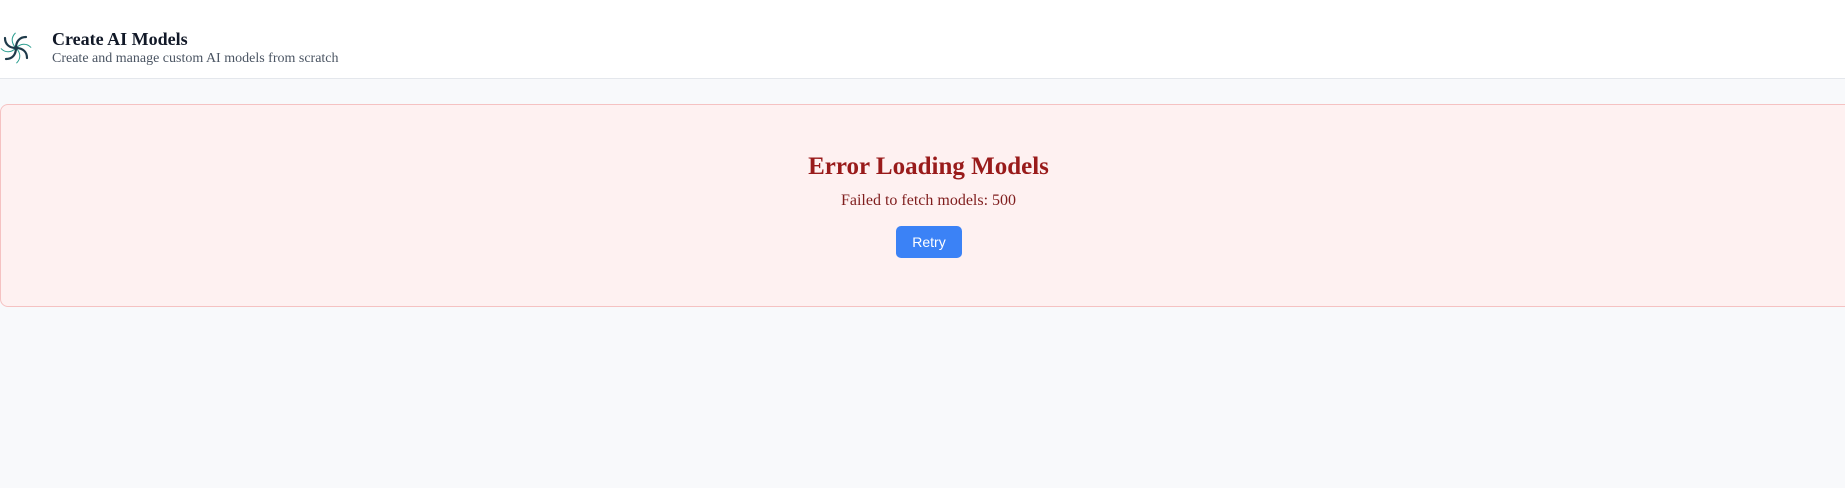 This screenshot has height=488, width=1845. I want to click on retry-button: Retry, so click(929, 242).